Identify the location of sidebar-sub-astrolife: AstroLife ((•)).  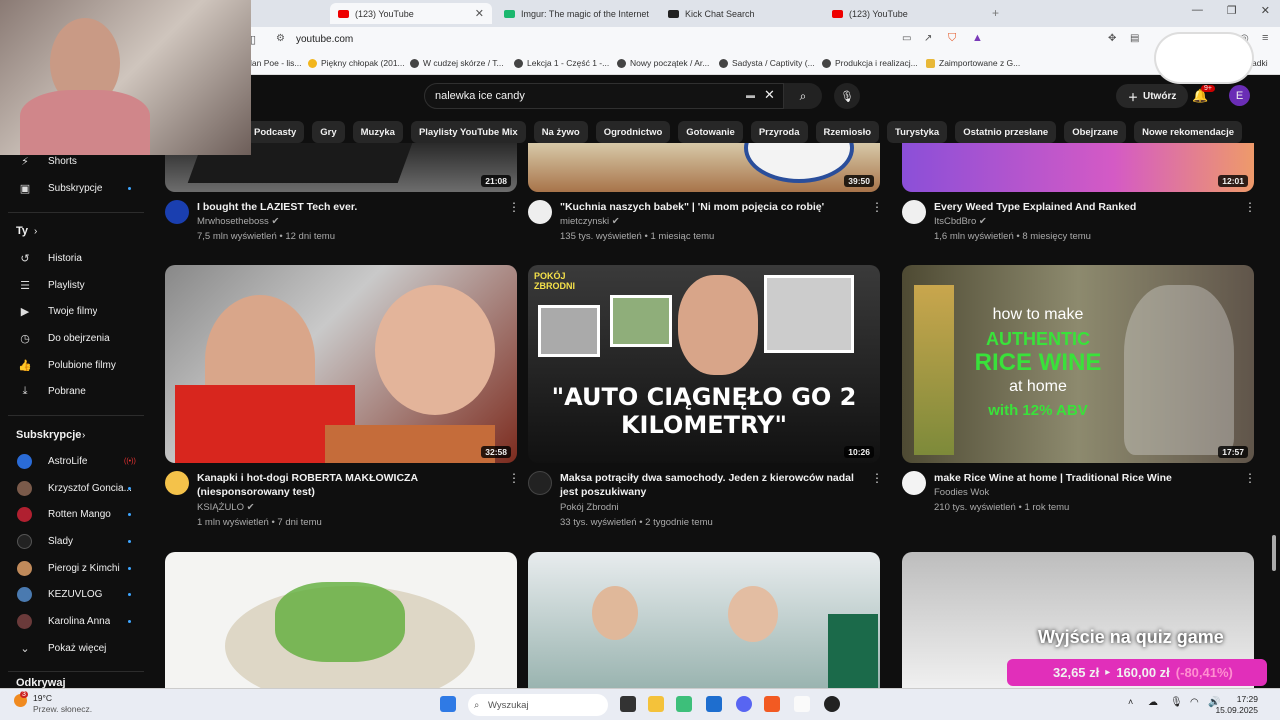
(76, 461).